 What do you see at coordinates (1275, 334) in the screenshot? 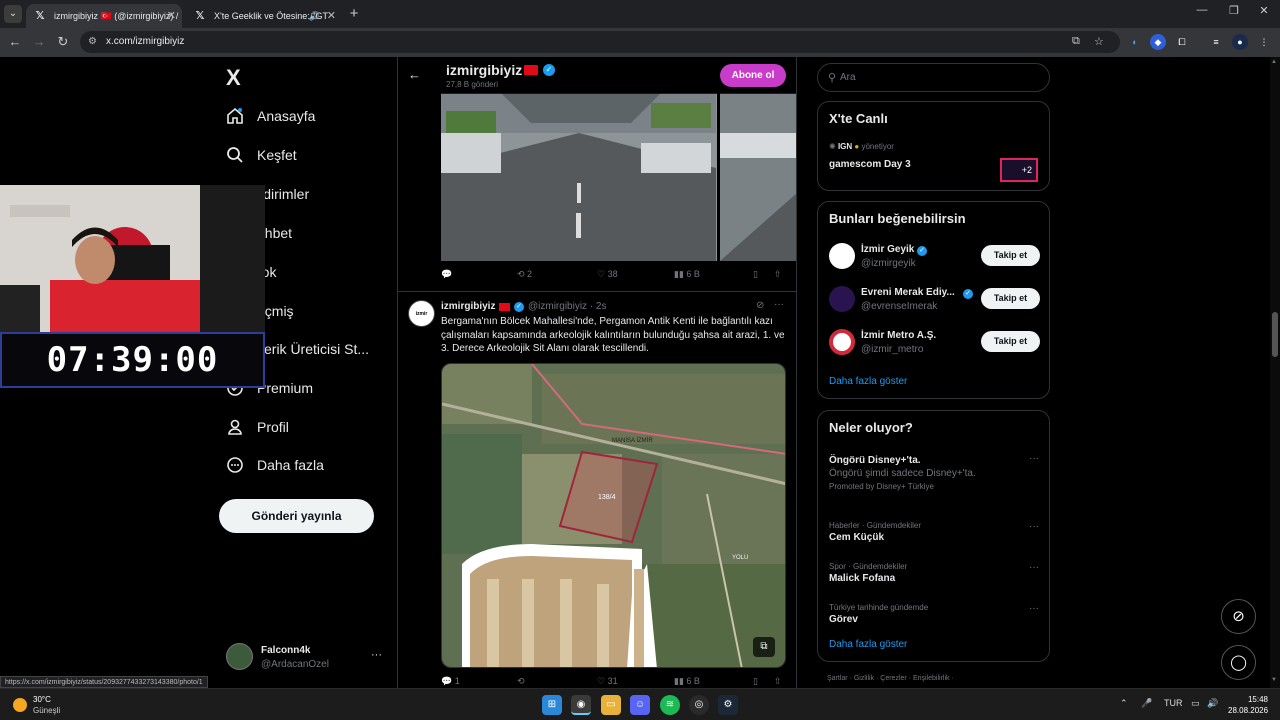
I see `scroll-thumb` at bounding box center [1275, 334].